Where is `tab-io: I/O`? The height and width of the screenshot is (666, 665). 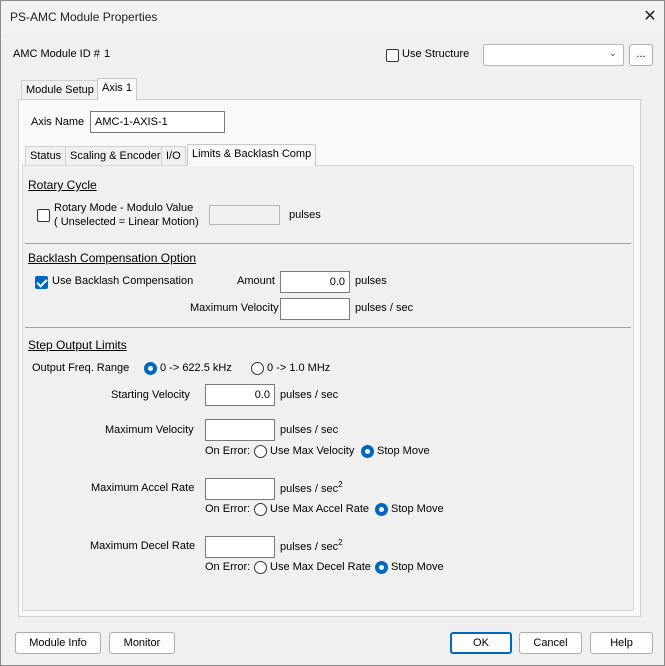 tab-io: I/O is located at coordinates (173, 156).